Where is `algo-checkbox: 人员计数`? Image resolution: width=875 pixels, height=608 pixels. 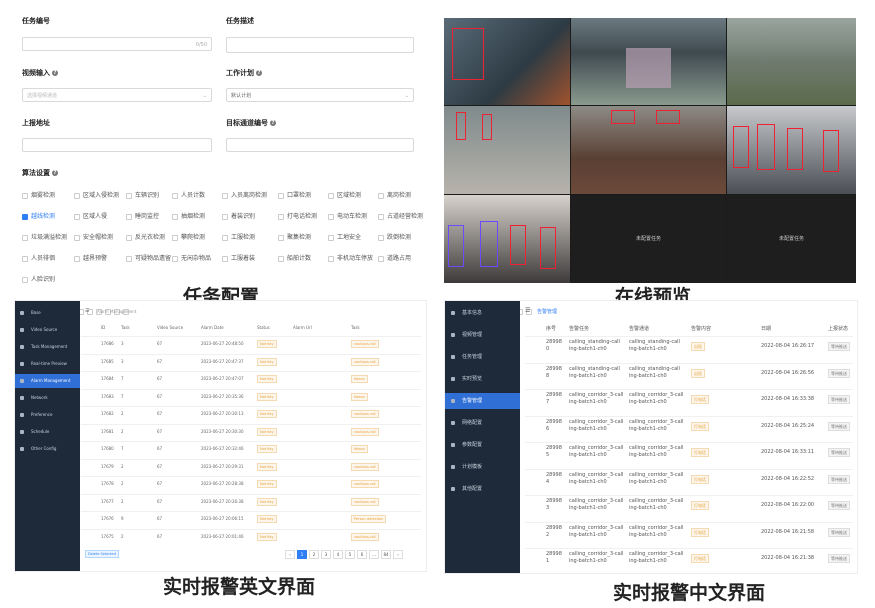 algo-checkbox: 人员计数 is located at coordinates (188, 194).